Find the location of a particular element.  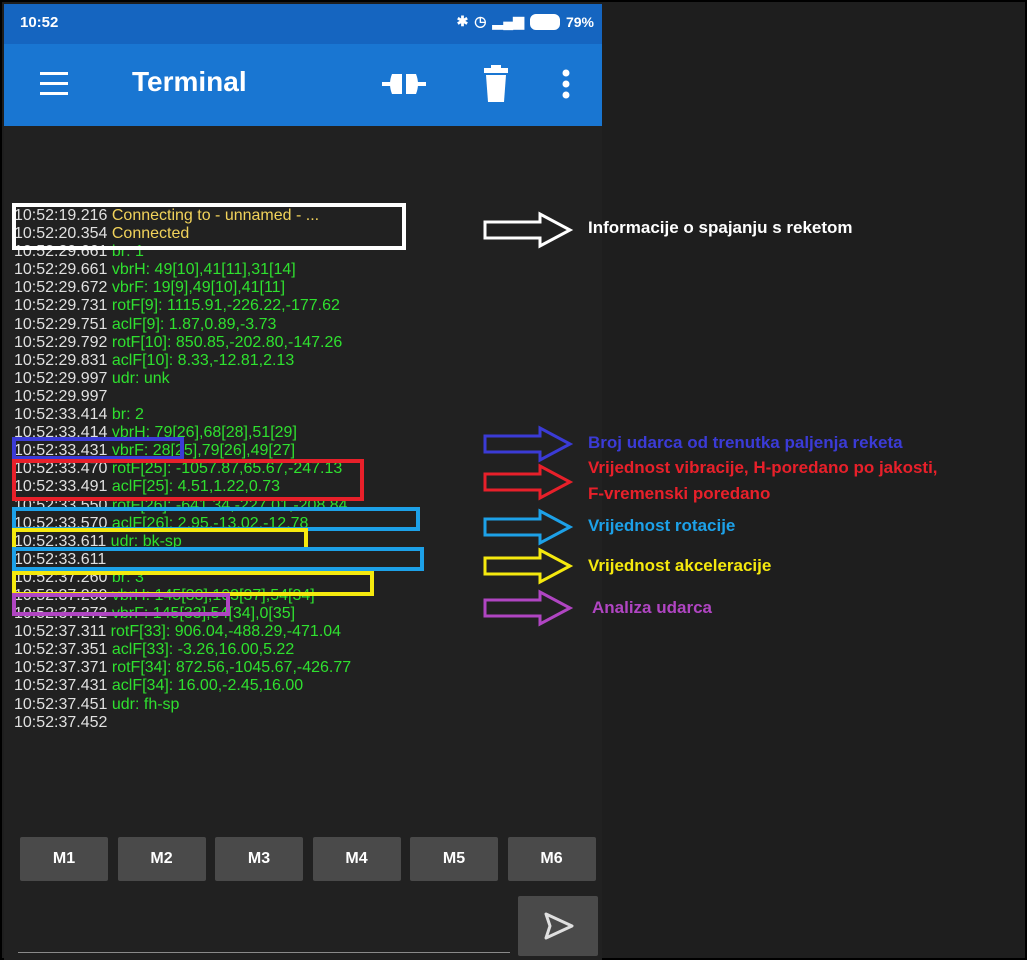

legend-rotation: Vrijednost rotacije is located at coordinates (662, 525).